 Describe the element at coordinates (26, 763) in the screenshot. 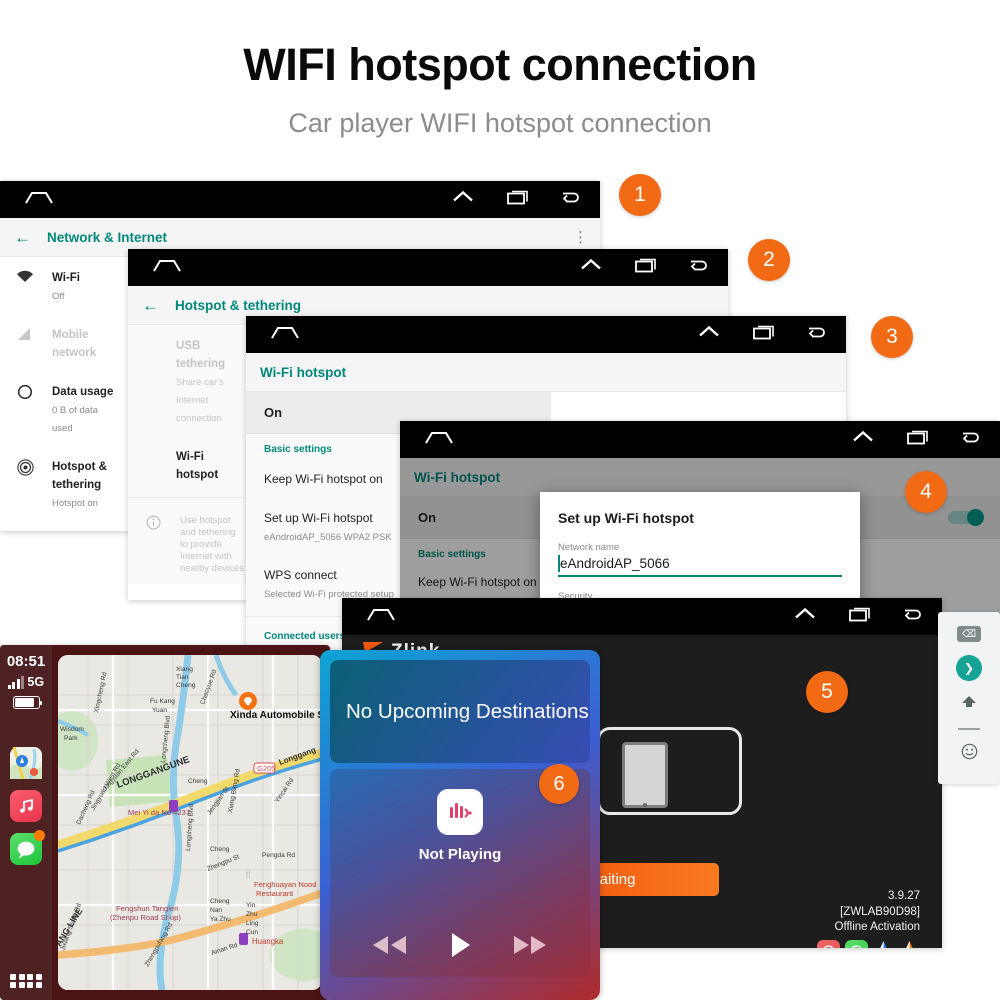

I see `maps-icon` at that location.